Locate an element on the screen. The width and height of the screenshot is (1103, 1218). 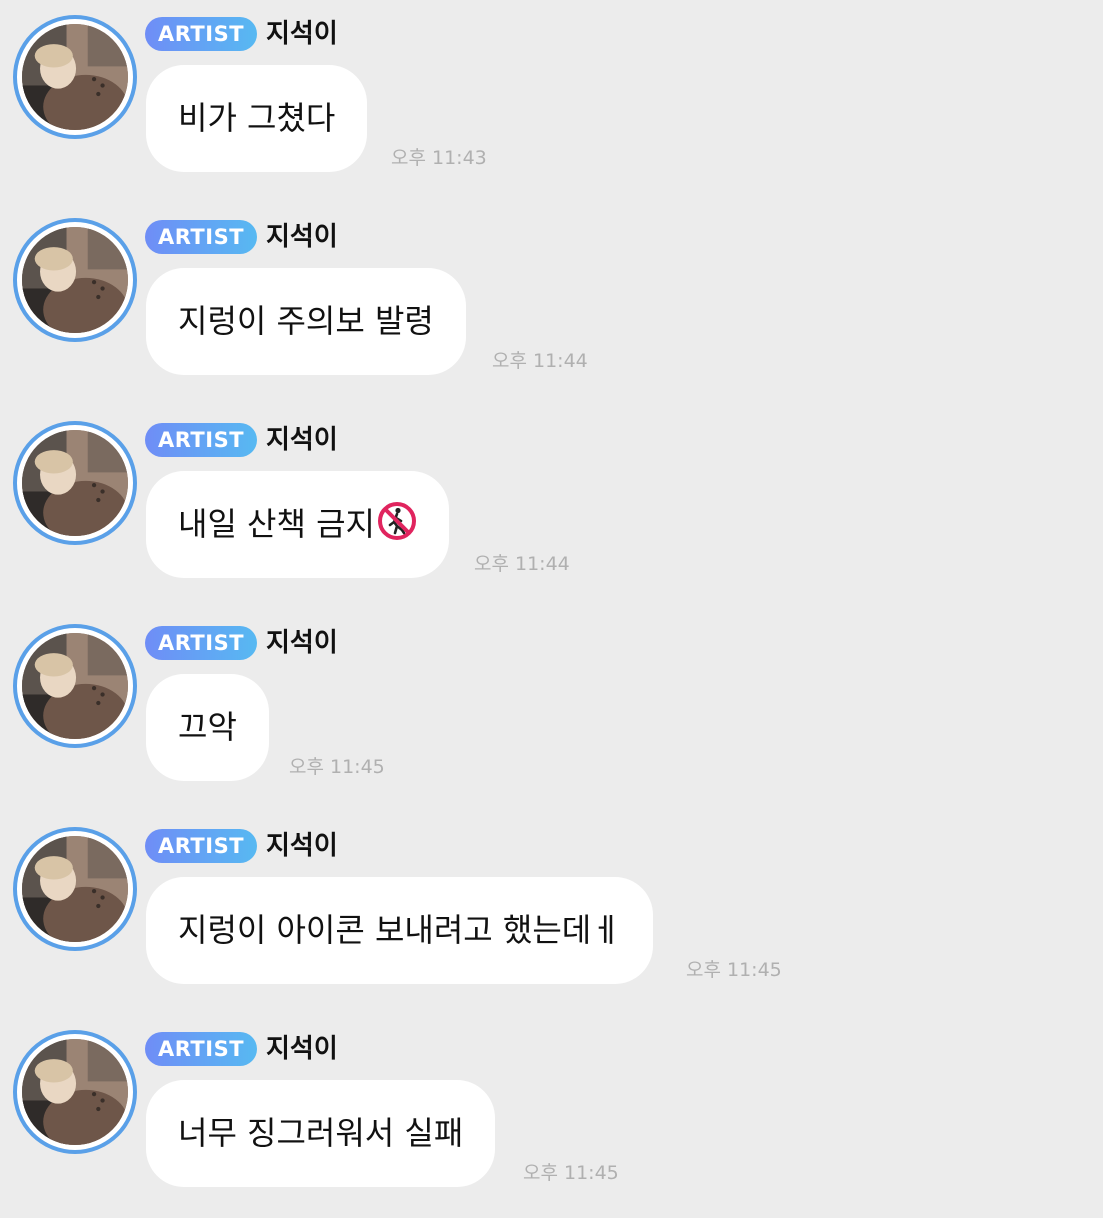
message-text: 지렁이 아이콘 보내려고 했는데ㅔ is located at coordinates (399, 930).